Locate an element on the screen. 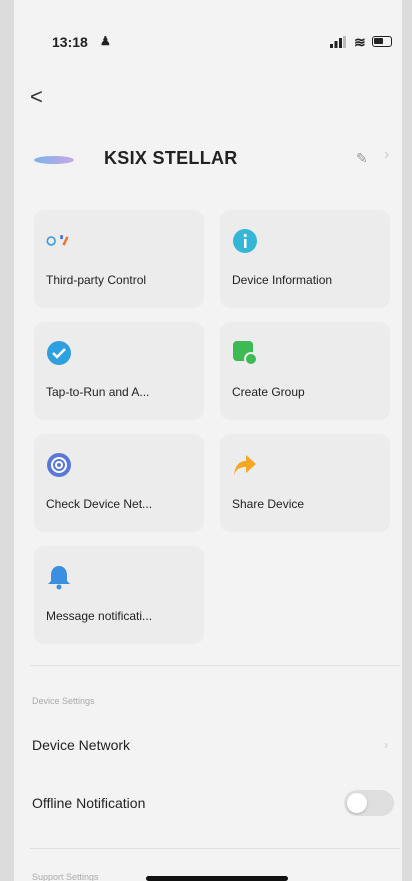 Image resolution: width=412 pixels, height=881 pixels. tile-third-party-control: Third-party Control is located at coordinates (119, 259).